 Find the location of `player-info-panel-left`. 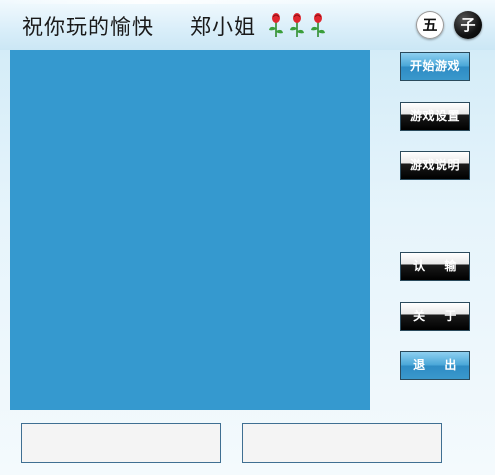

player-info-panel-left is located at coordinates (121, 443).